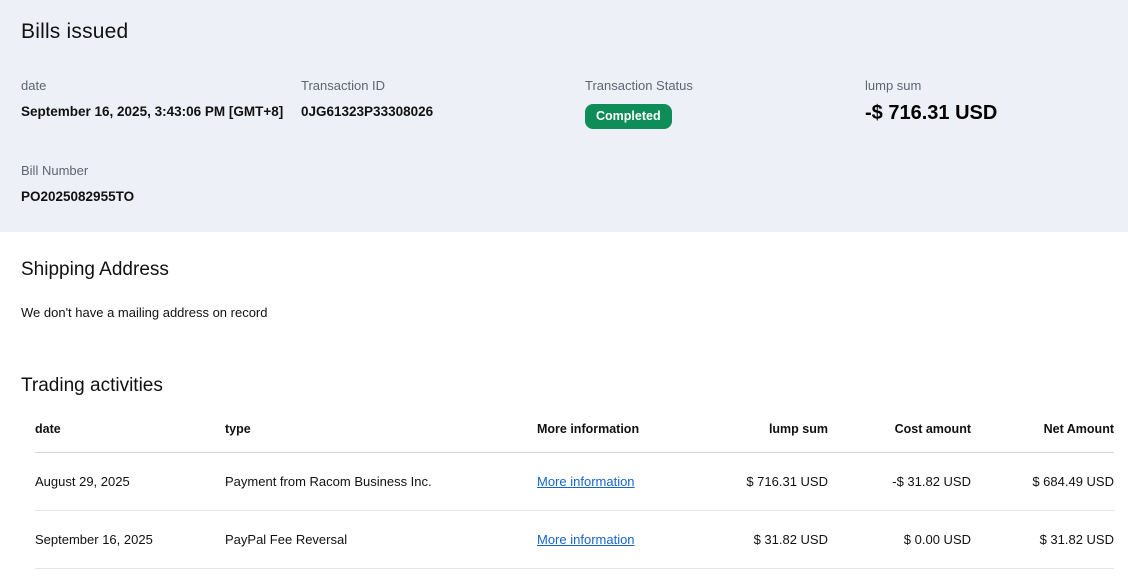 This screenshot has width=1128, height=587. I want to click on page-title: Bills issued, so click(75, 31).